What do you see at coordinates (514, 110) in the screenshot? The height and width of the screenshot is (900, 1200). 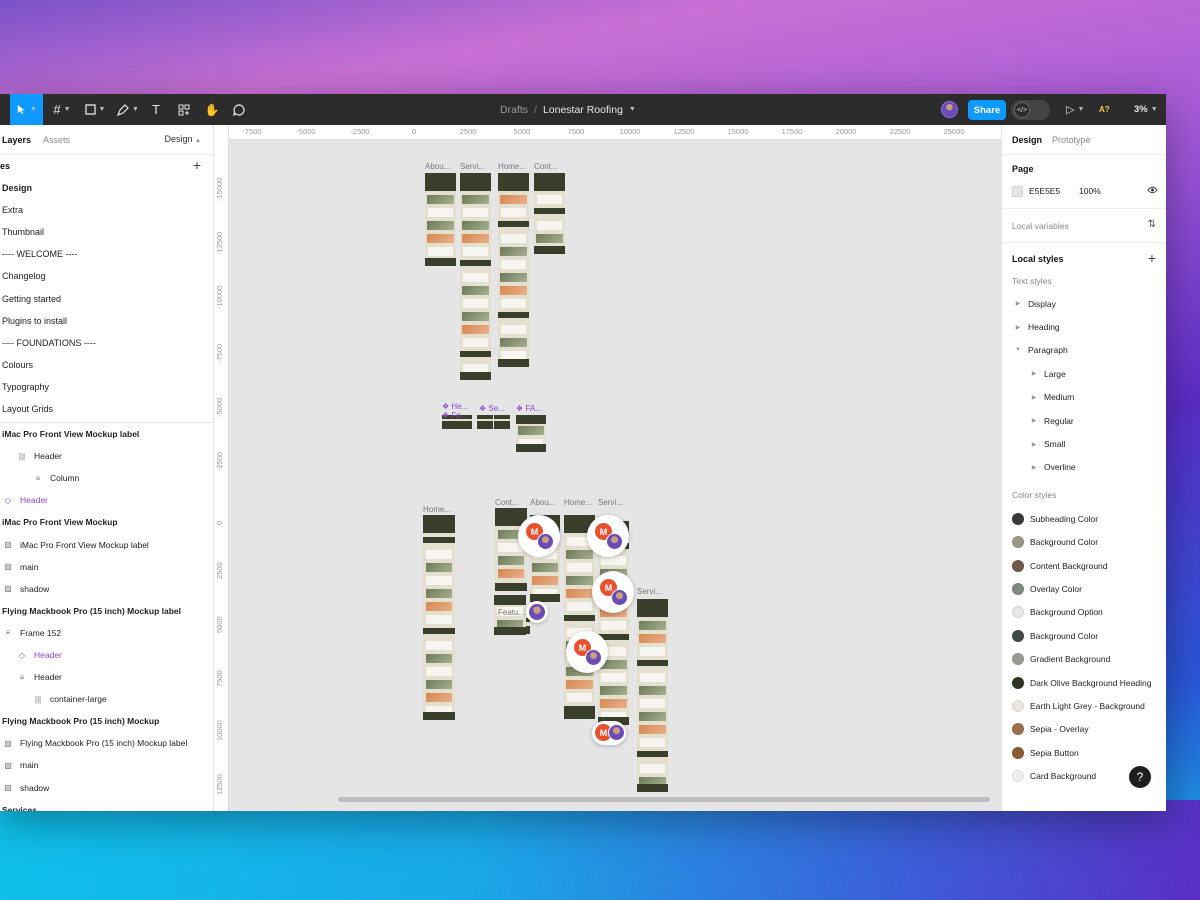 I see `breadcrumb-drafts: Drafts` at bounding box center [514, 110].